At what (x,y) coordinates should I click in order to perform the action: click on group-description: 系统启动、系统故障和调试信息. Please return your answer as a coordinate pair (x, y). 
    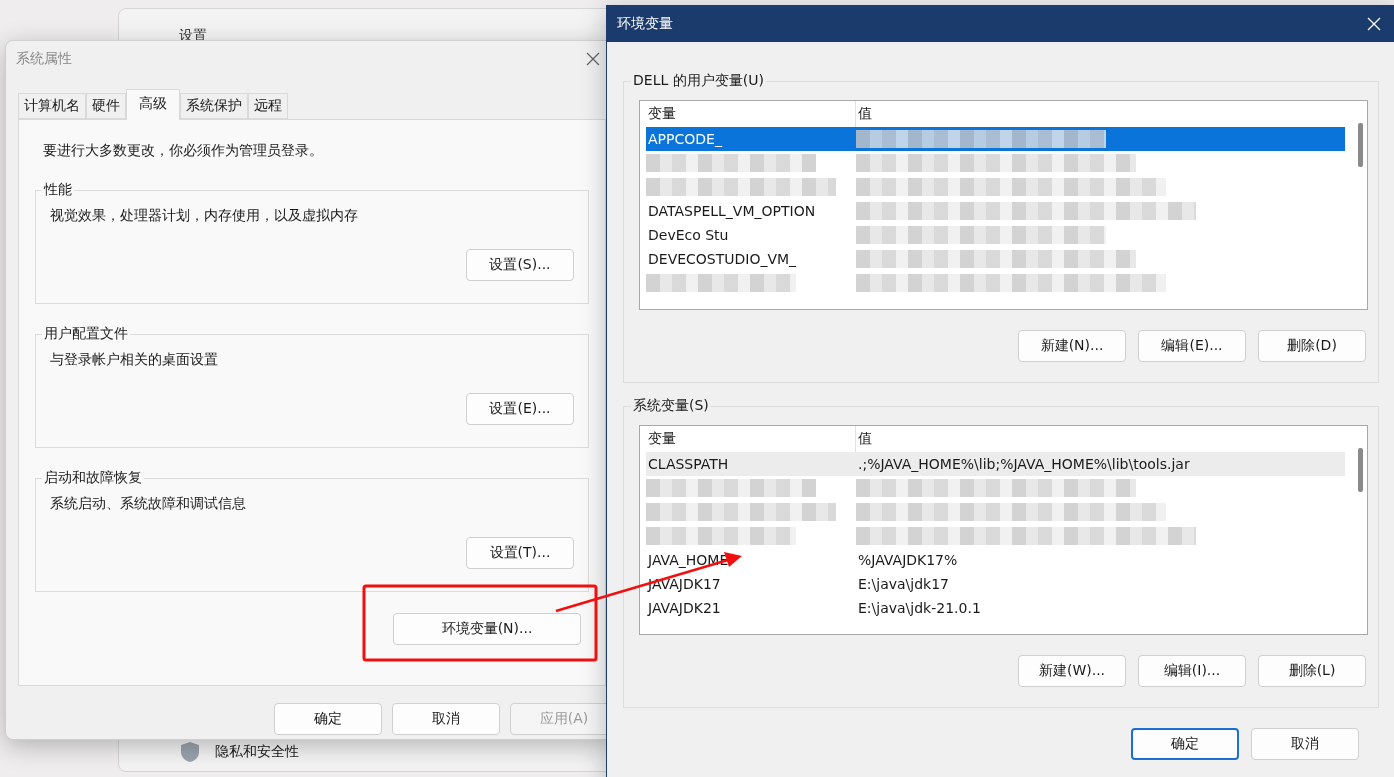
    Looking at the image, I should click on (148, 504).